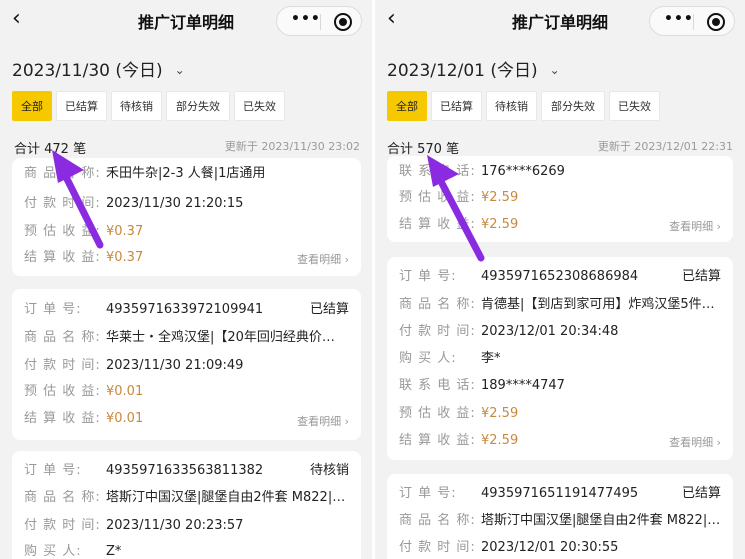 The image size is (745, 559). I want to click on estimated-income-row: 预 估 收 益:¥0.01, so click(186, 392).